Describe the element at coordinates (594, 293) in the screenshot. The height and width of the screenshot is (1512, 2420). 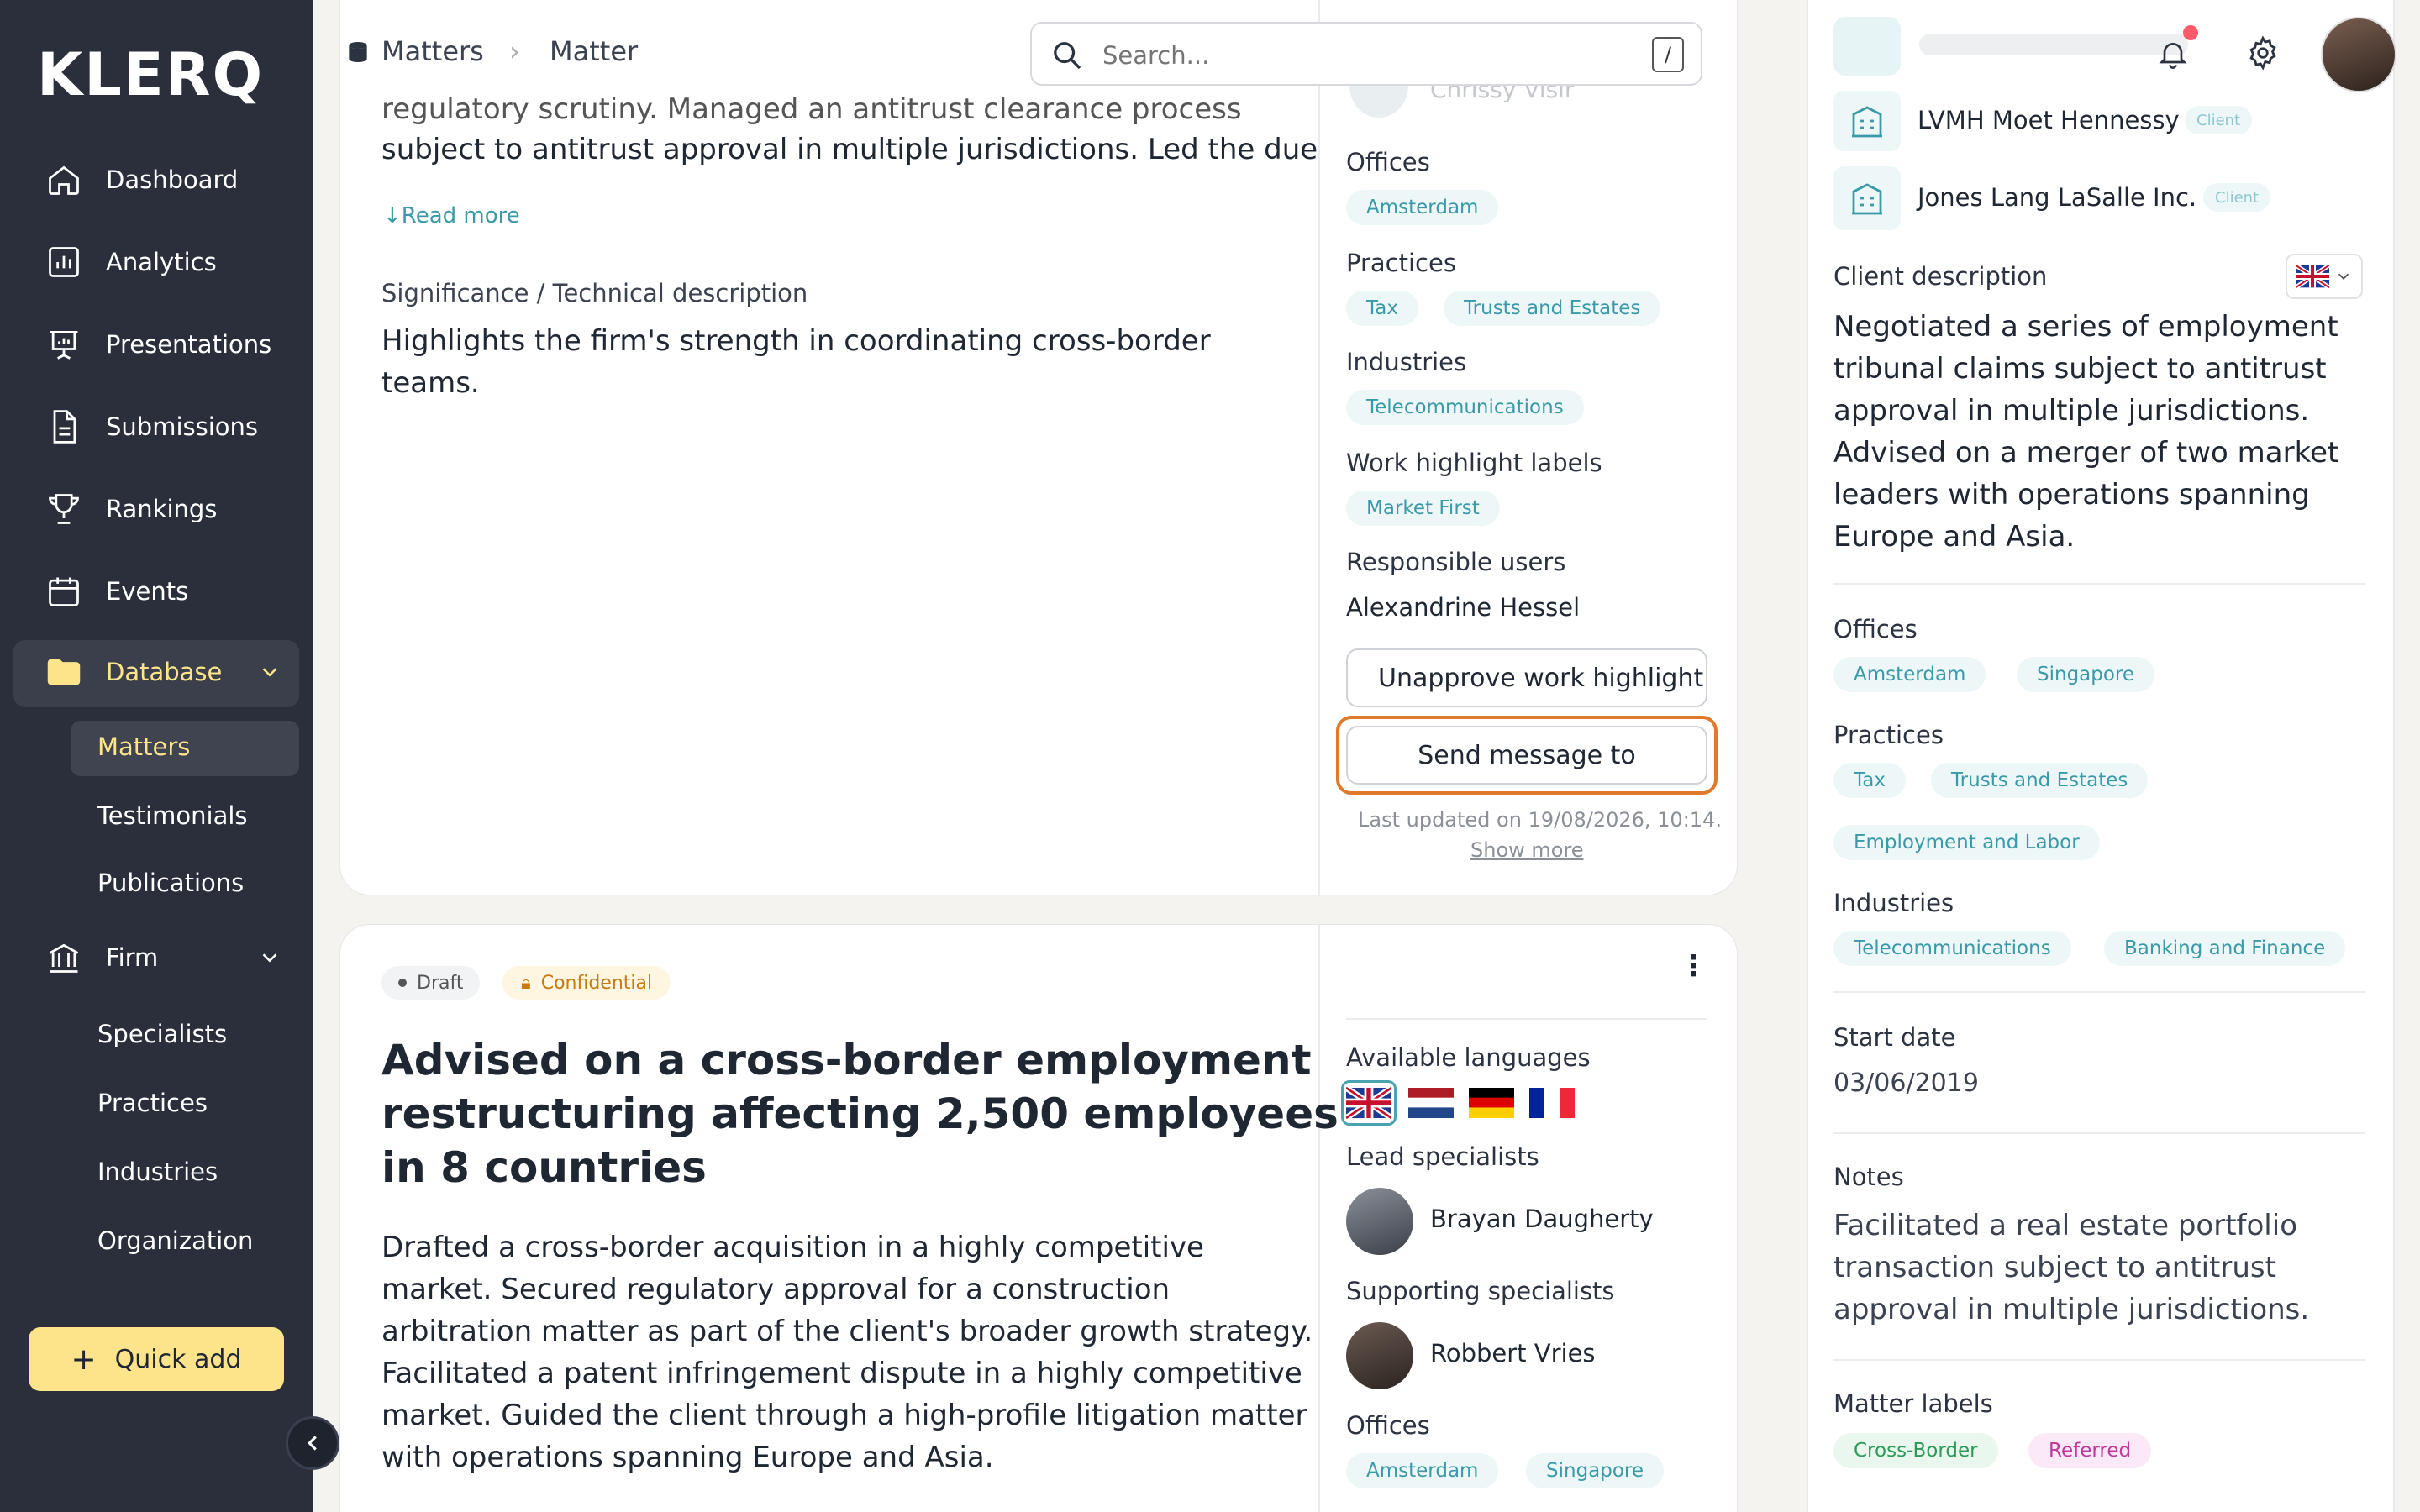
I see `significance-label: Significance / Technical description` at that location.